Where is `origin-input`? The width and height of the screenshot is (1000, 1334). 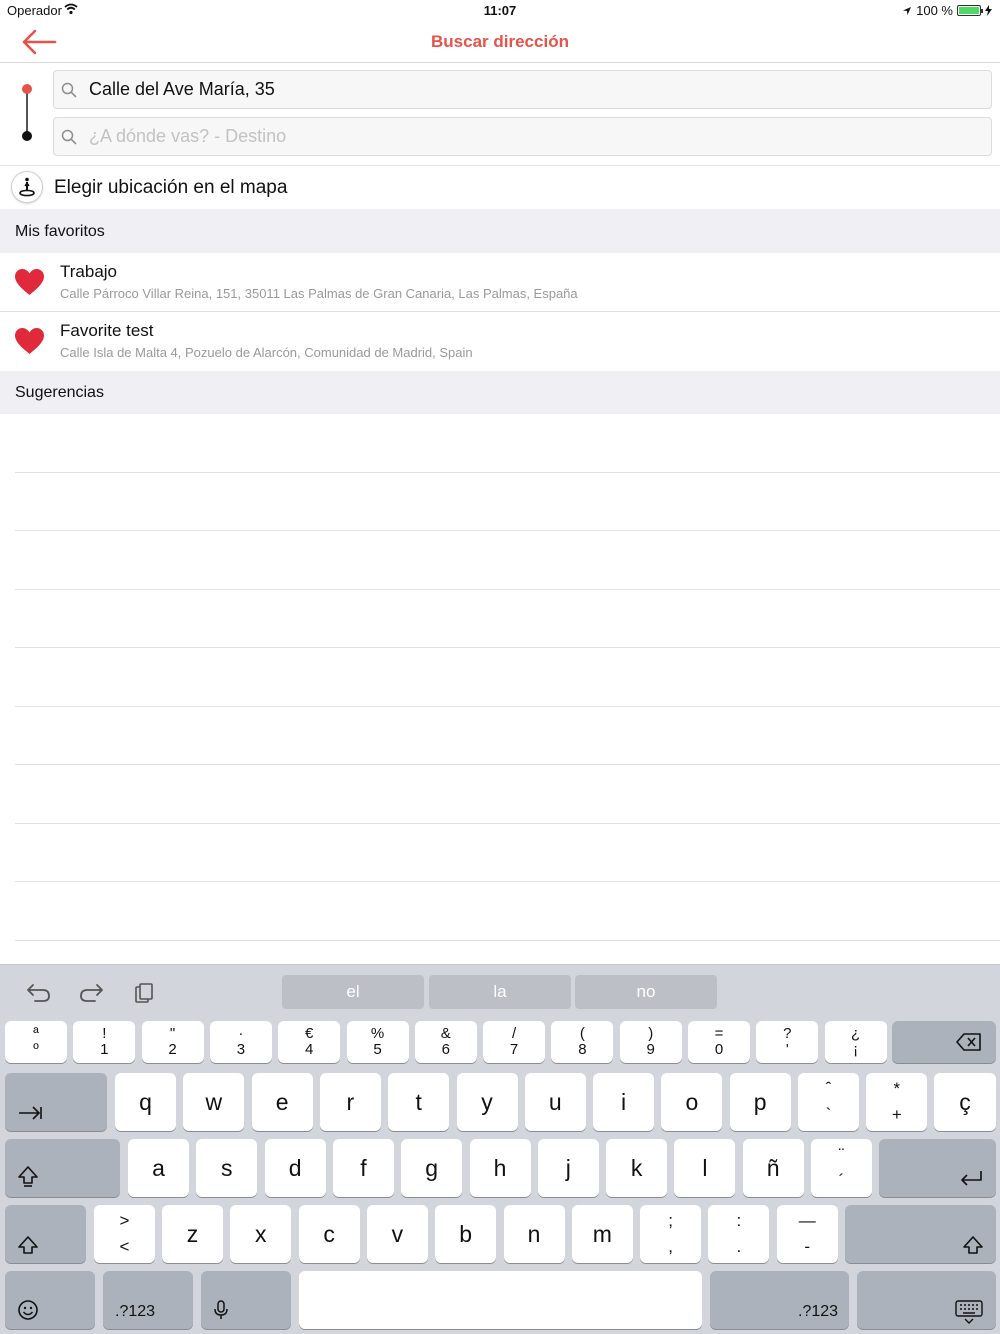 origin-input is located at coordinates (534, 89).